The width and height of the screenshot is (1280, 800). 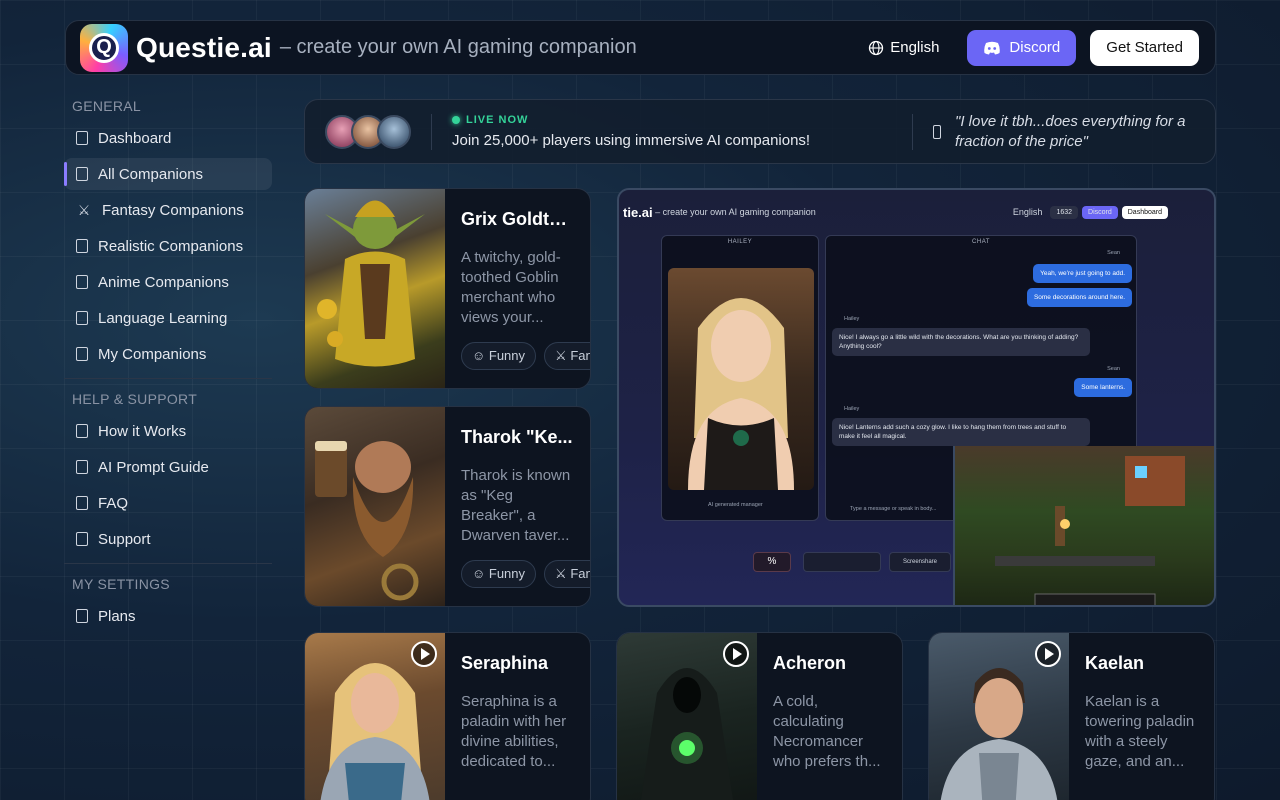 What do you see at coordinates (82, 616) in the screenshot?
I see `plans-icon` at bounding box center [82, 616].